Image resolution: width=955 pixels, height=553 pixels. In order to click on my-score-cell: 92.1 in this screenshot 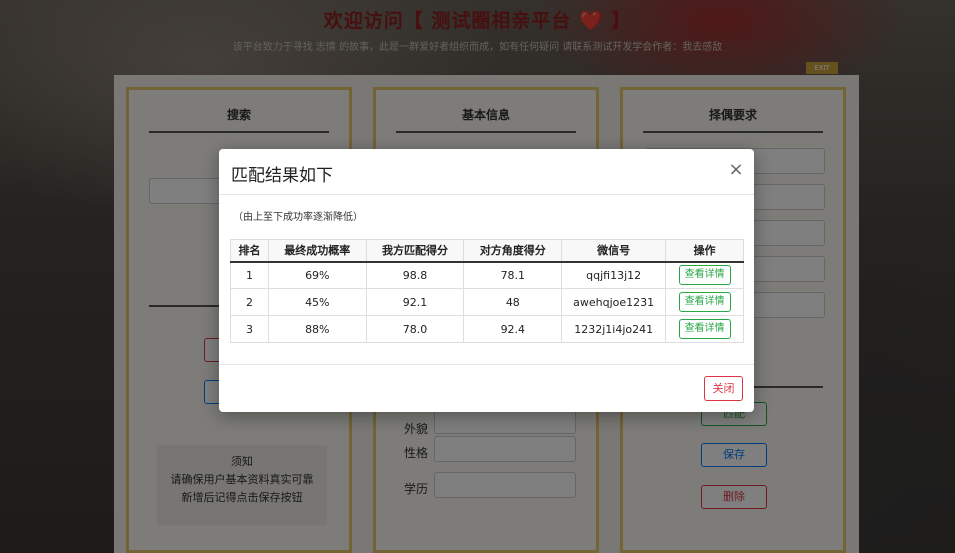, I will do `click(415, 302)`.